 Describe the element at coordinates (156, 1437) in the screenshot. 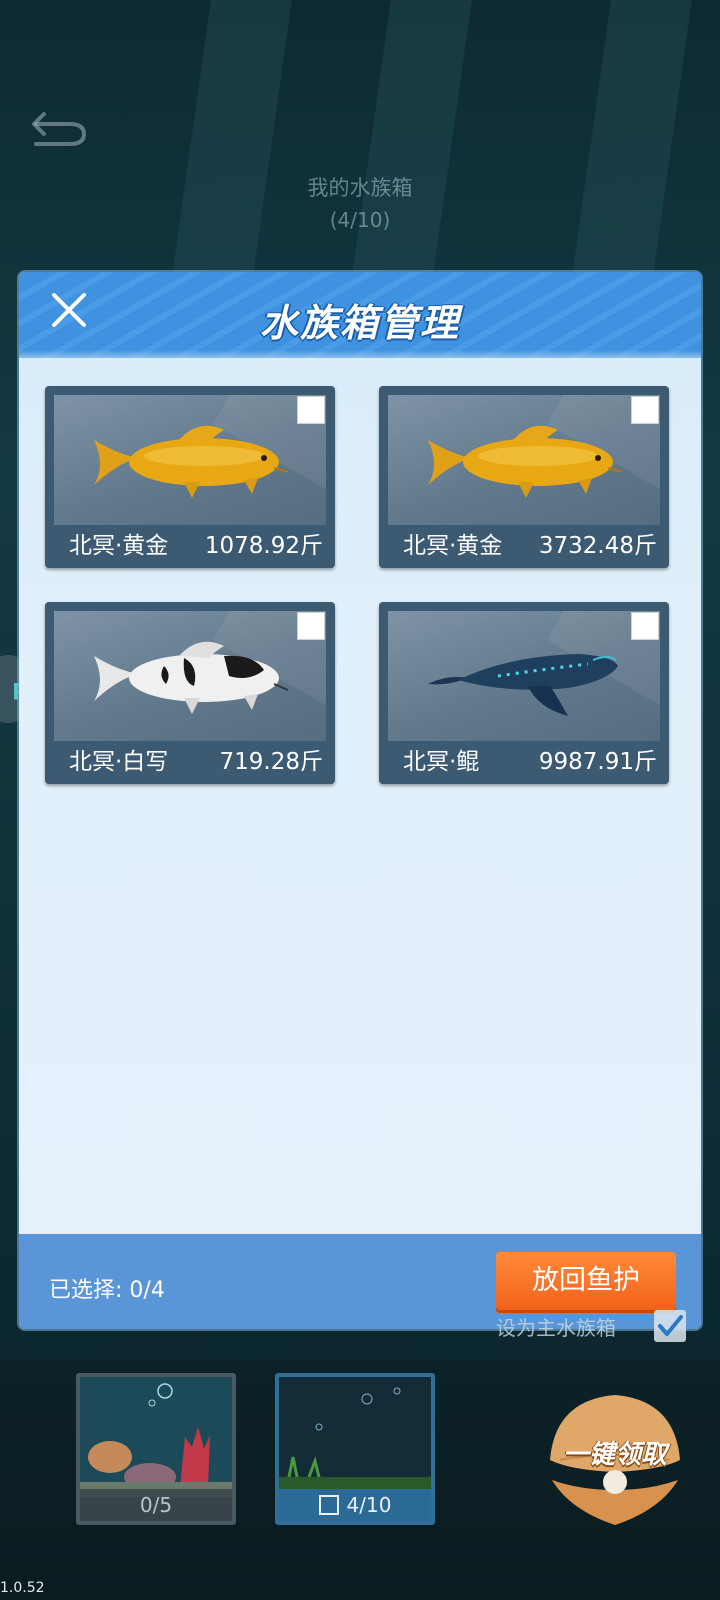

I see `coral-tank-icon` at that location.